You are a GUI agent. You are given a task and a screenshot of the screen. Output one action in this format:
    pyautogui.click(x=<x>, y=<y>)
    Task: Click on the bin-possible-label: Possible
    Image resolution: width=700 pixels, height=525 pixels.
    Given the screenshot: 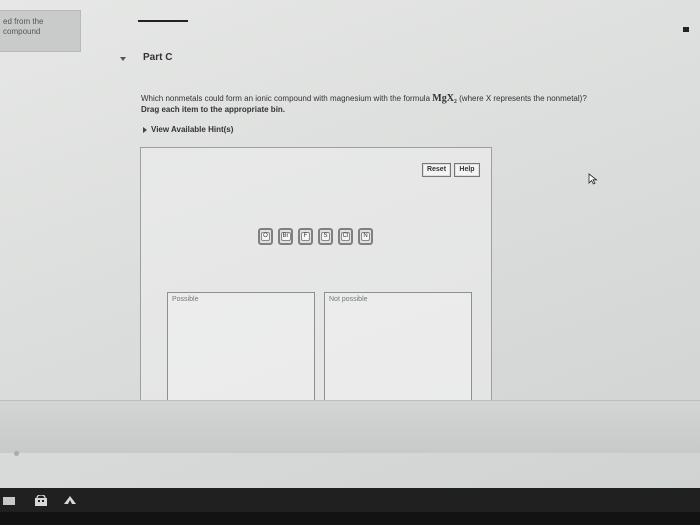 What is the action you would take?
    pyautogui.click(x=185, y=299)
    